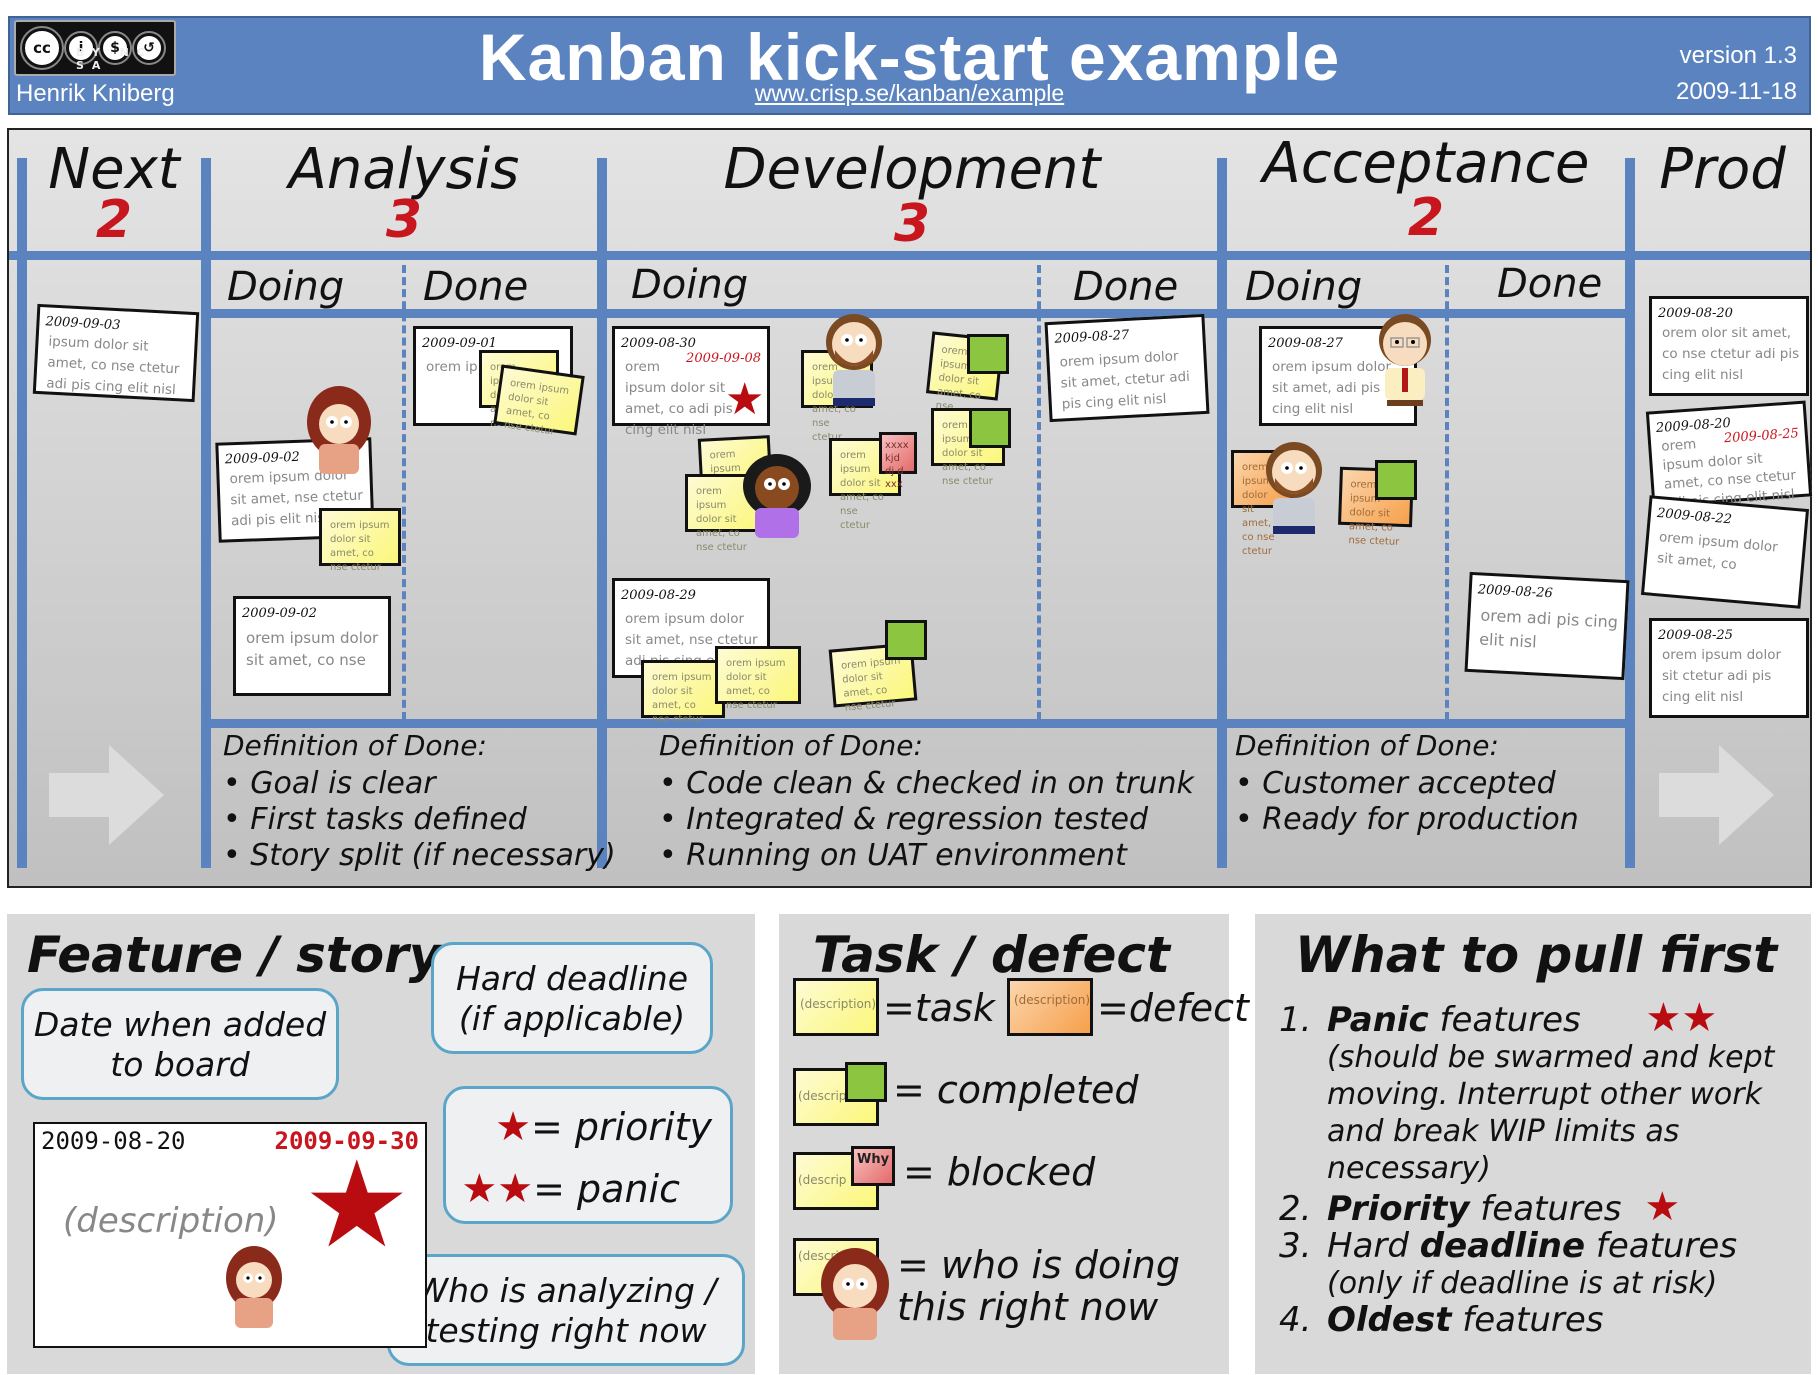 The width and height of the screenshot is (1818, 1375). What do you see at coordinates (898, 461) in the screenshot?
I see `blocked-marker: xxxx kjd dj d xxx` at bounding box center [898, 461].